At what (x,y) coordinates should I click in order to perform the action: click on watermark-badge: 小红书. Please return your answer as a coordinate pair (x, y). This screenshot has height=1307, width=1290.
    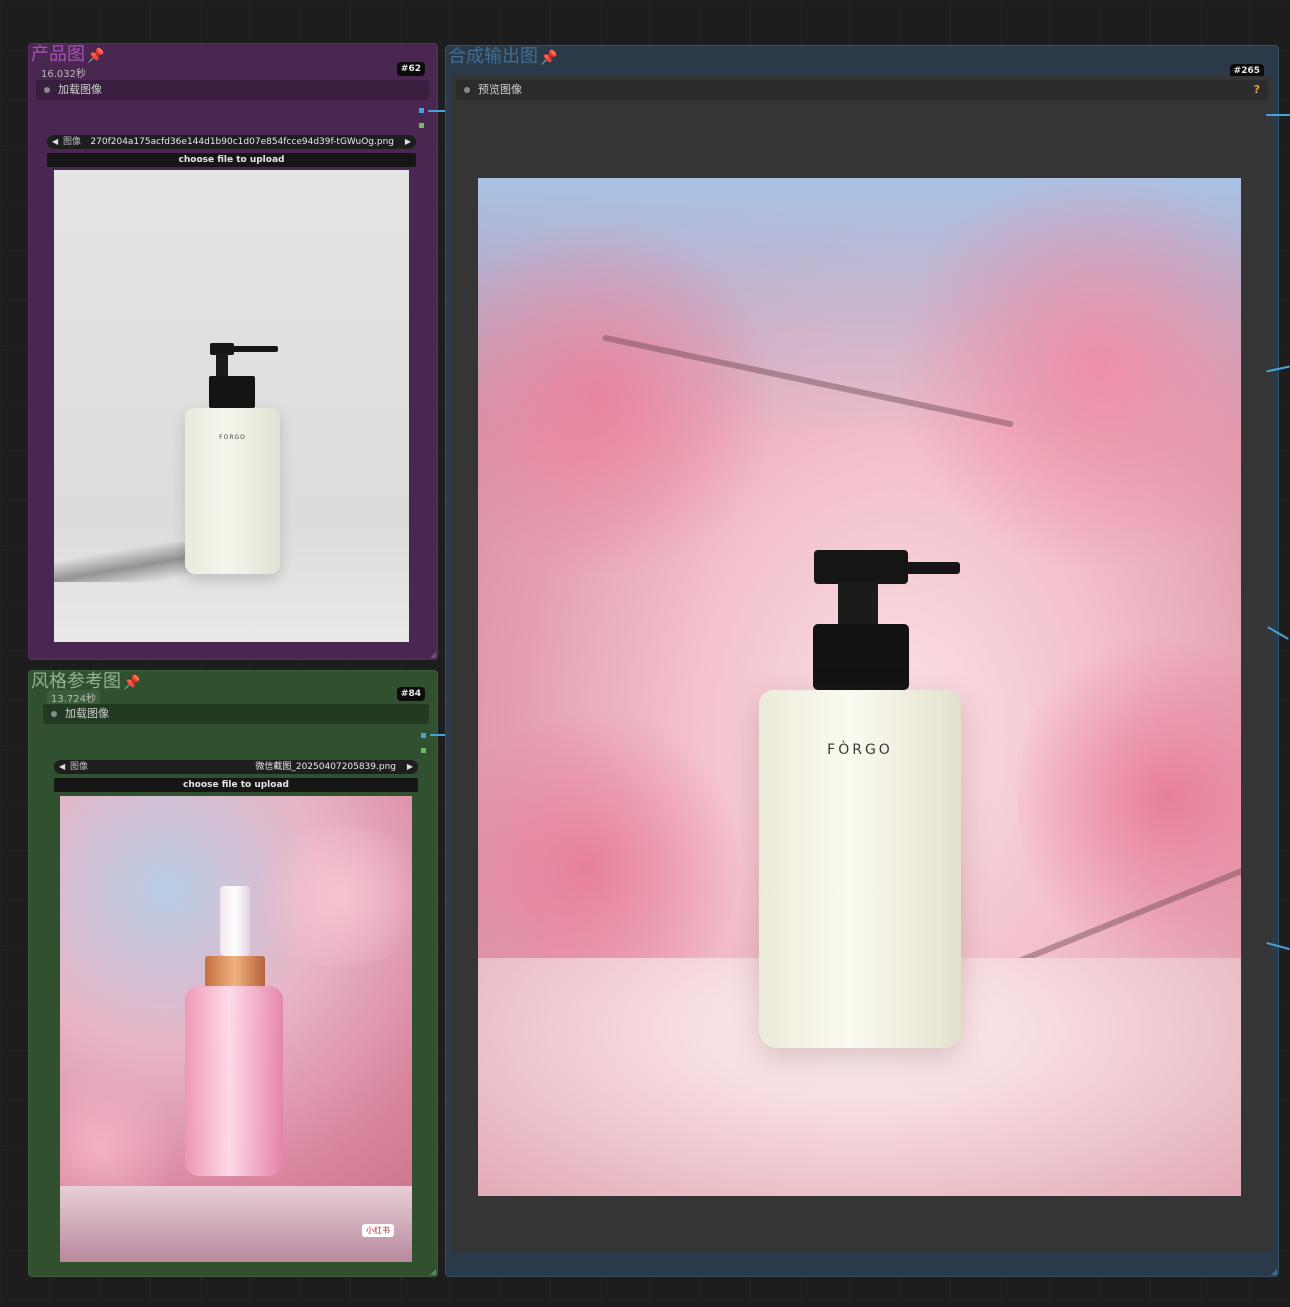
    Looking at the image, I should click on (378, 1230).